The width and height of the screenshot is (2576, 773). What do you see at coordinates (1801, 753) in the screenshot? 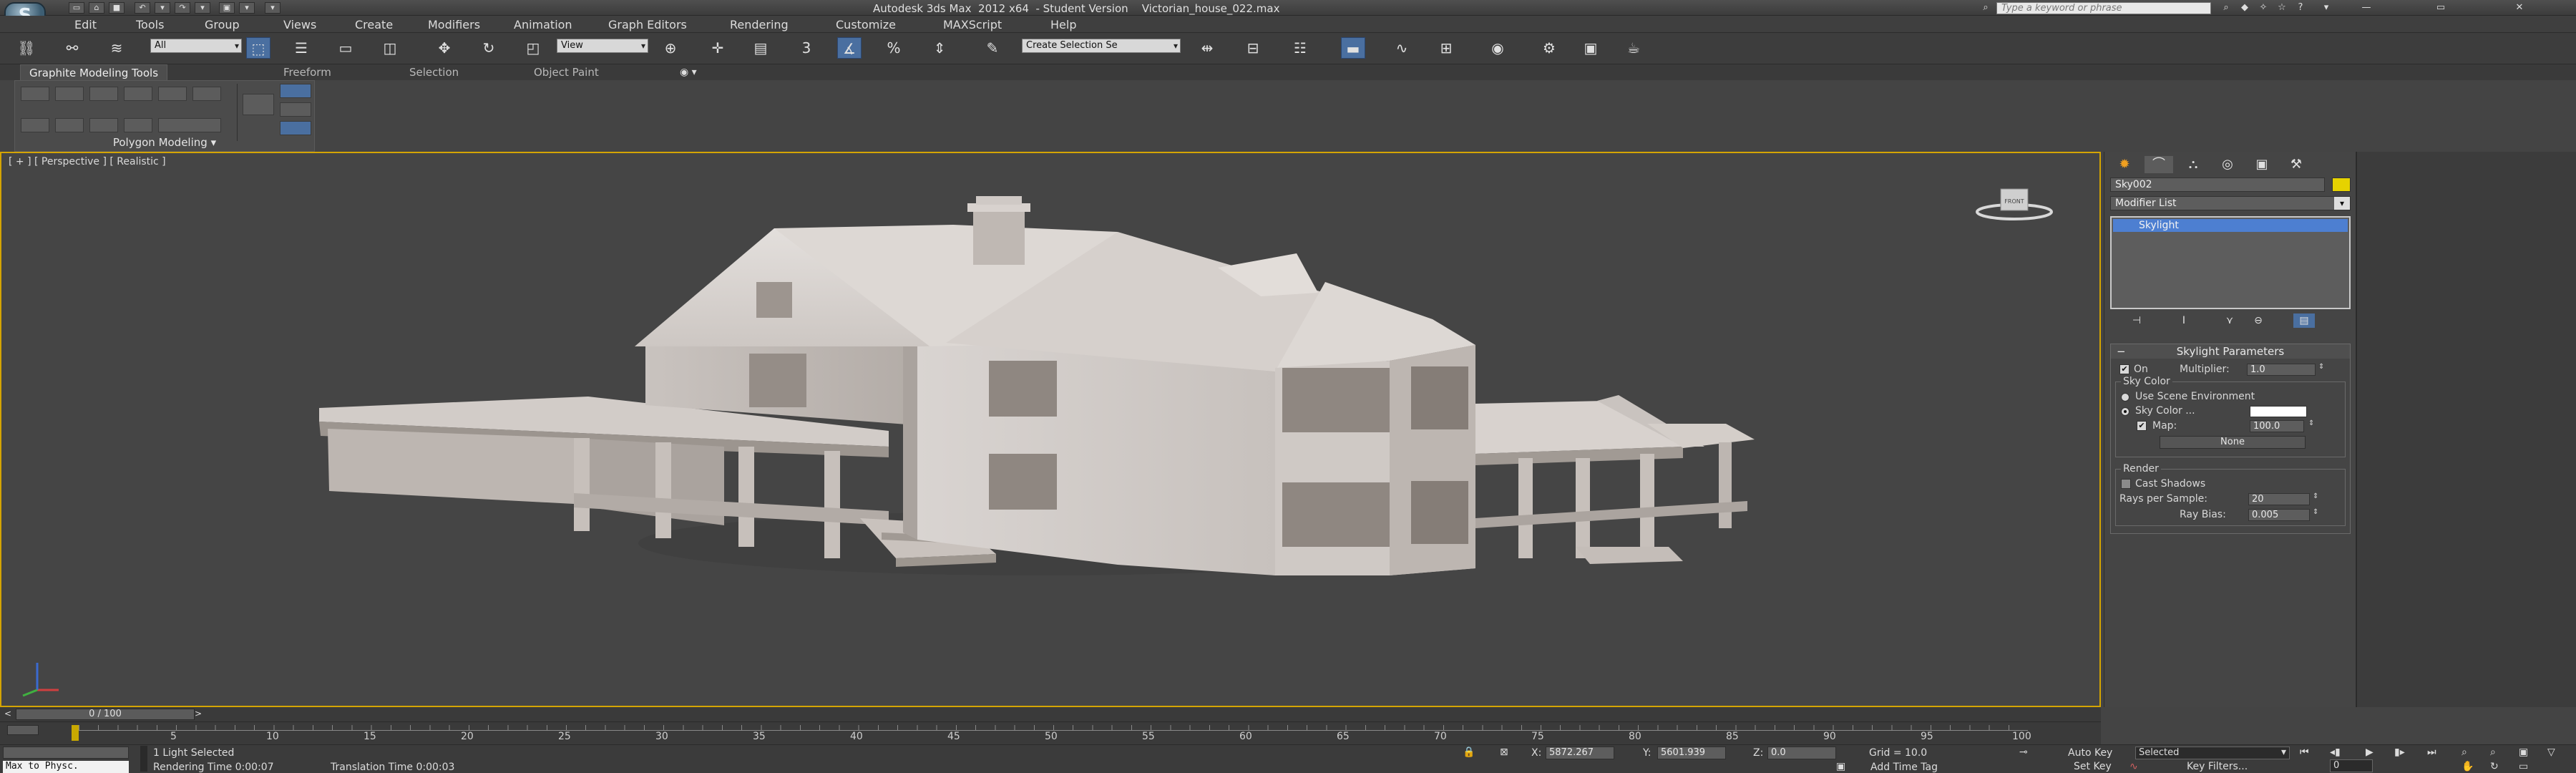
I see `z-coord-input: 0.0` at bounding box center [1801, 753].